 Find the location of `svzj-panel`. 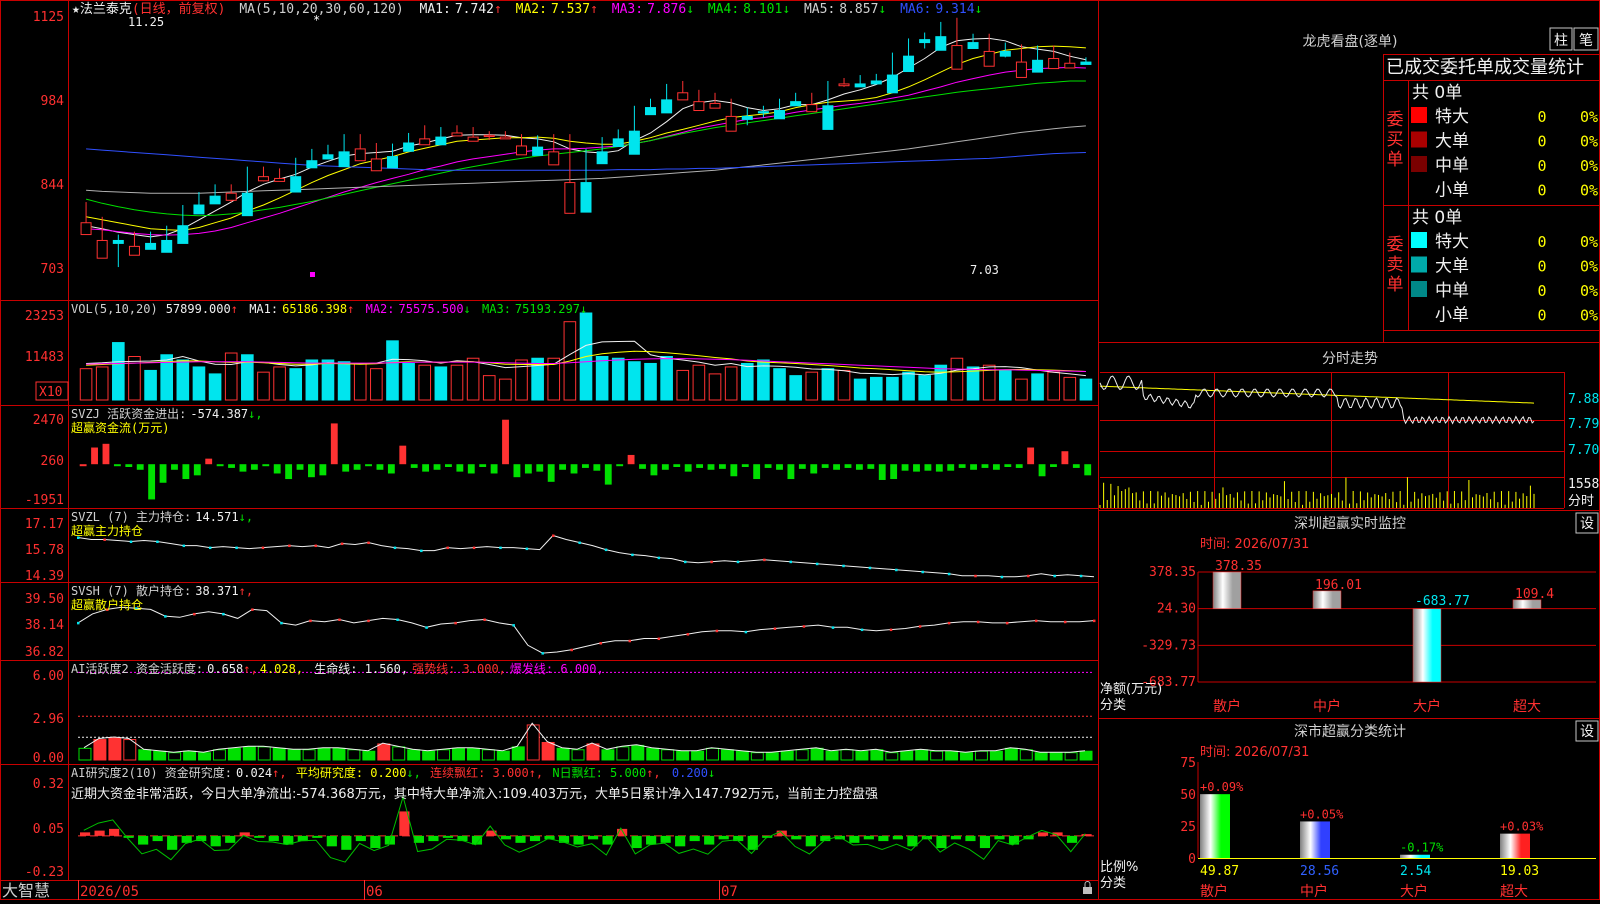

svzj-panel is located at coordinates (585, 459).